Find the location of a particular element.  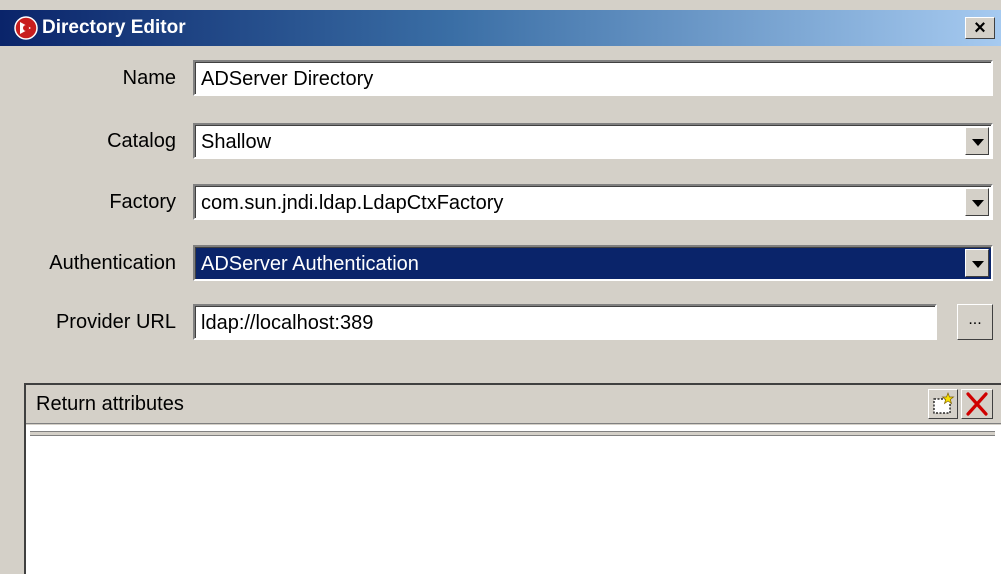

return-attributes-title: Return attributes is located at coordinates (110, 404).